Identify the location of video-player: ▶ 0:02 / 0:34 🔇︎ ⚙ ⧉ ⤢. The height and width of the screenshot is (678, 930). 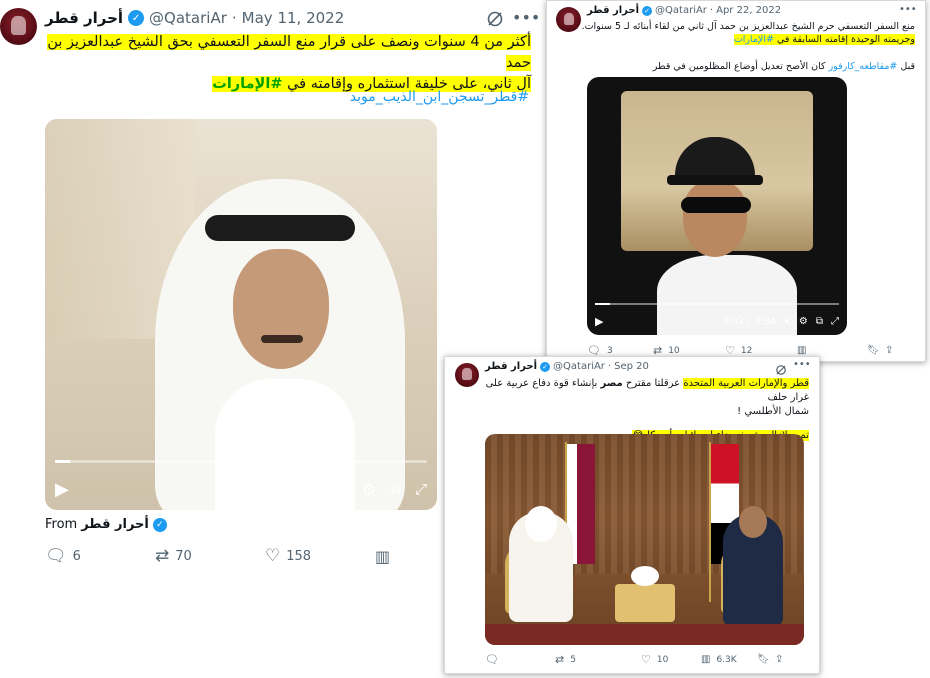
(717, 206).